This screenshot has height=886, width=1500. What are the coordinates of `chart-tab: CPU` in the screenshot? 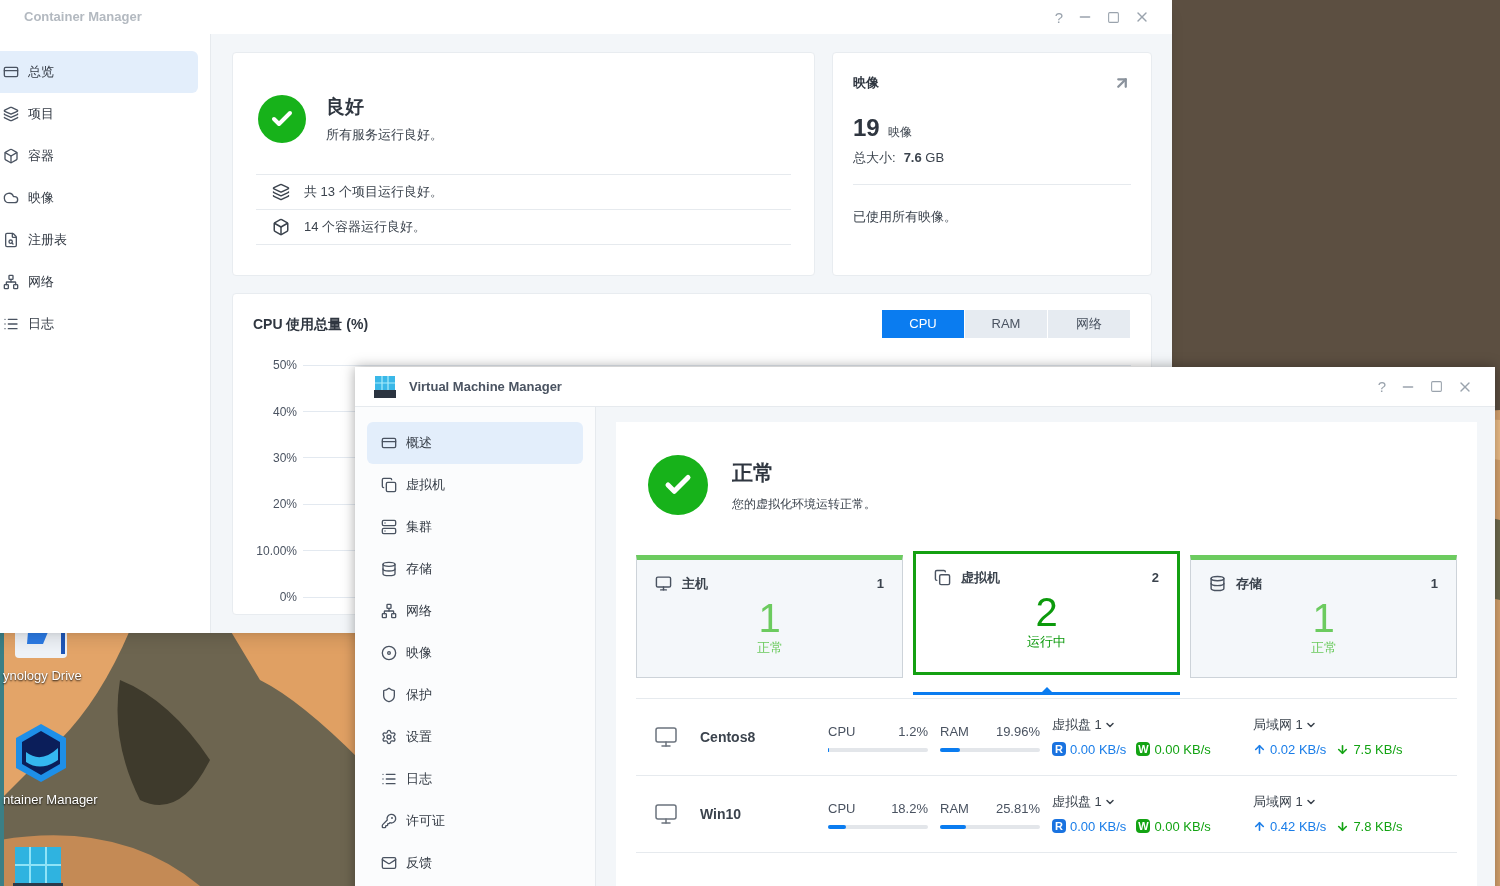 It's located at (923, 324).